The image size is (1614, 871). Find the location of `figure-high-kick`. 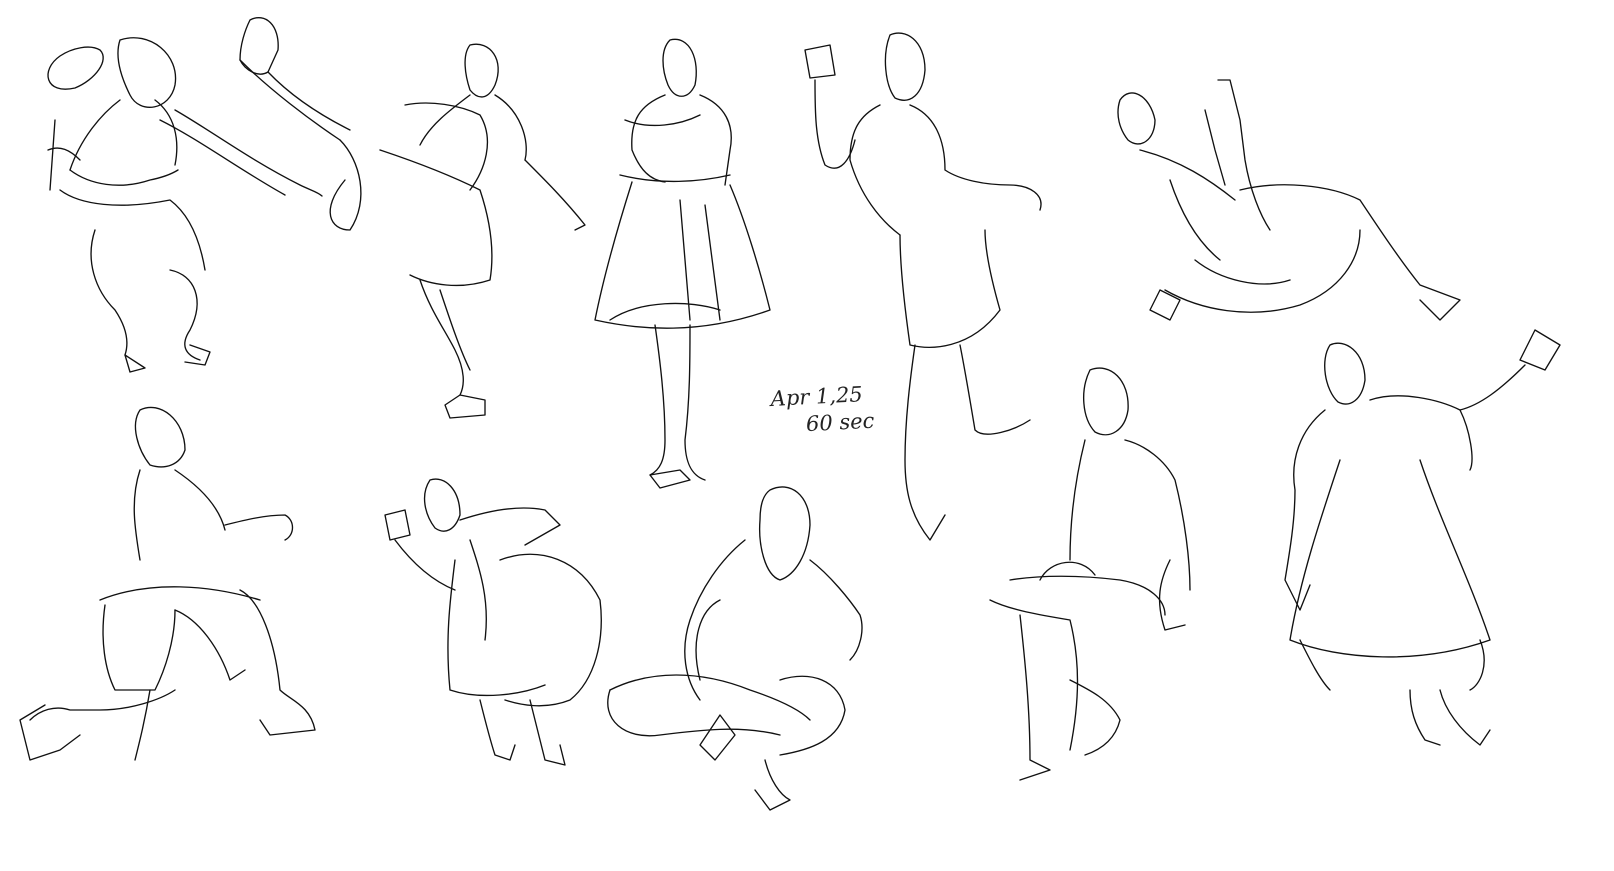

figure-high-kick is located at coordinates (412, 218).